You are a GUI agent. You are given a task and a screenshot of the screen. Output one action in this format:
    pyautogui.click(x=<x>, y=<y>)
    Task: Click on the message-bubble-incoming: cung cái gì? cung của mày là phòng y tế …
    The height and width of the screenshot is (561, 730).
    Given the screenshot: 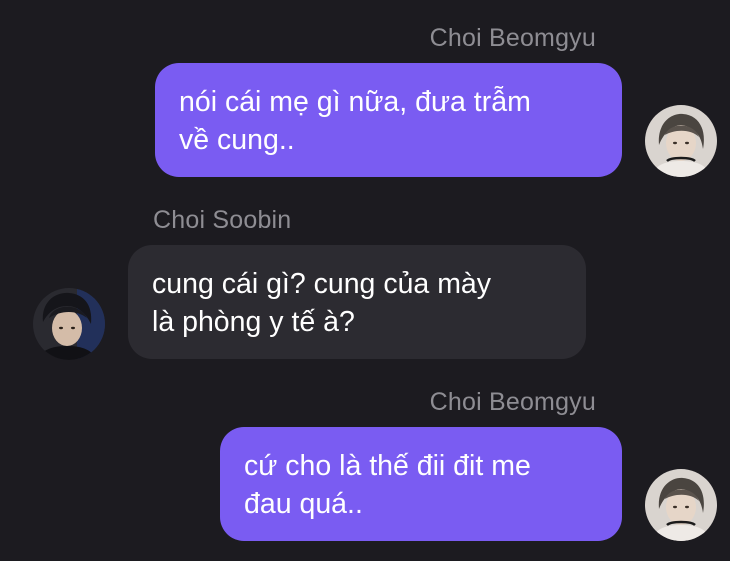 What is the action you would take?
    pyautogui.click(x=357, y=302)
    